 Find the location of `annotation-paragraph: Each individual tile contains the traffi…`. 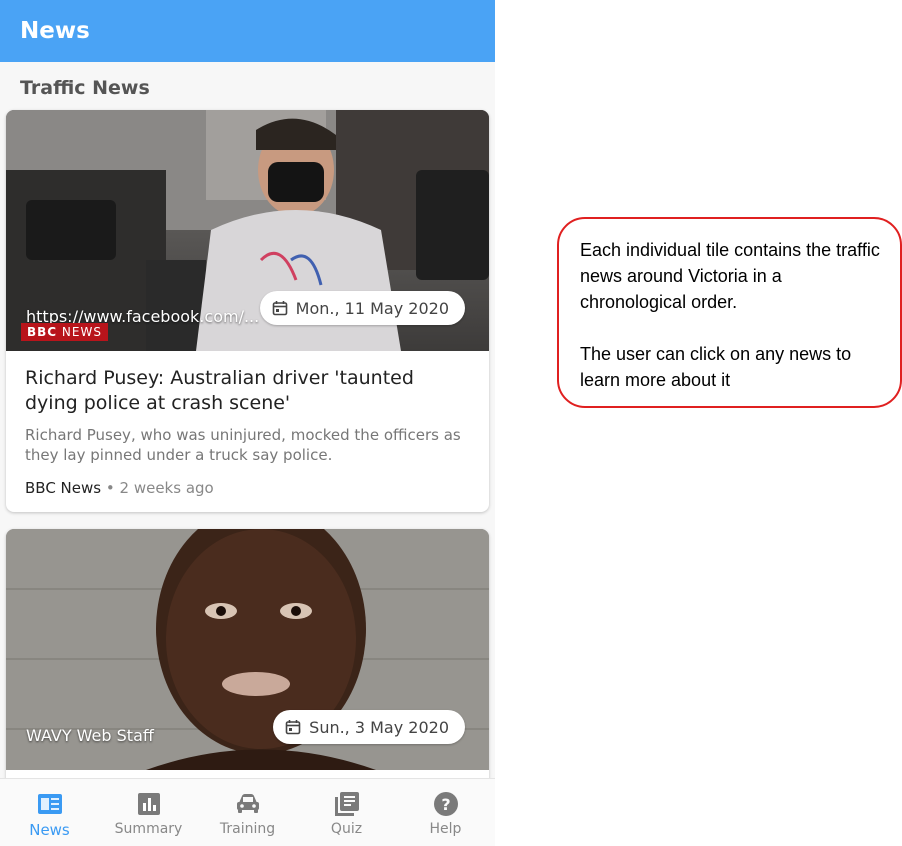

annotation-paragraph: Each individual tile contains the traffi… is located at coordinates (730, 276).